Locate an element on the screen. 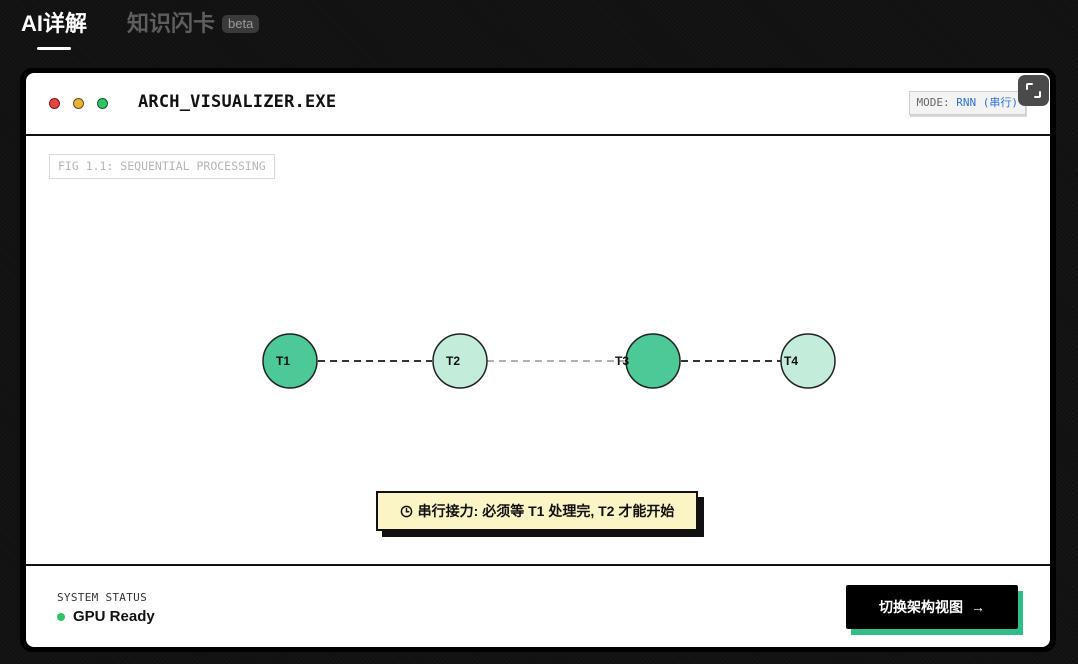 The width and height of the screenshot is (1078, 664). tip-text: 串行接力: 必须等 T1 处理完, T2 才能开始 is located at coordinates (546, 511).